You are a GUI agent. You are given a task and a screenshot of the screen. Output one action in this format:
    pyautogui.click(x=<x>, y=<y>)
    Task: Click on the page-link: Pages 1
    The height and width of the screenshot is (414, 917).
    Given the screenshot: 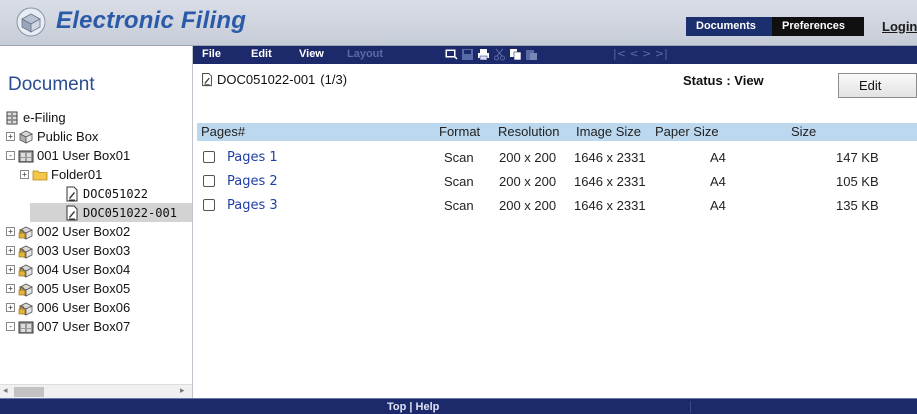 What is the action you would take?
    pyautogui.click(x=252, y=157)
    